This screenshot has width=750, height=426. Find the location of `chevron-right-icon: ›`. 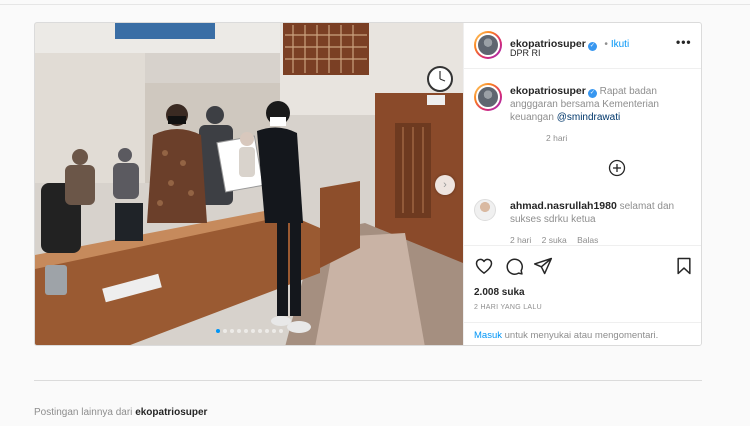

chevron-right-icon: › is located at coordinates (445, 185).